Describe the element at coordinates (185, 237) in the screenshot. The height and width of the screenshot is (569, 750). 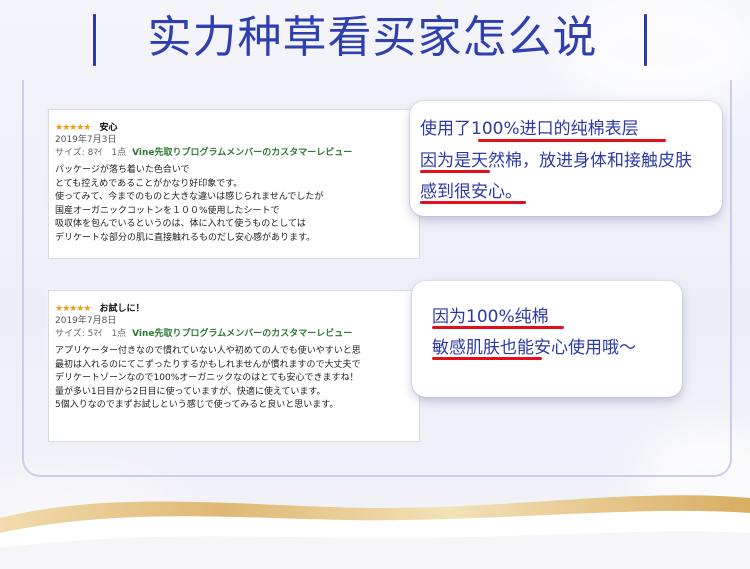
I see `review-line: デリケートな部分の肌に直接触れるものだし安心感があります。` at that location.